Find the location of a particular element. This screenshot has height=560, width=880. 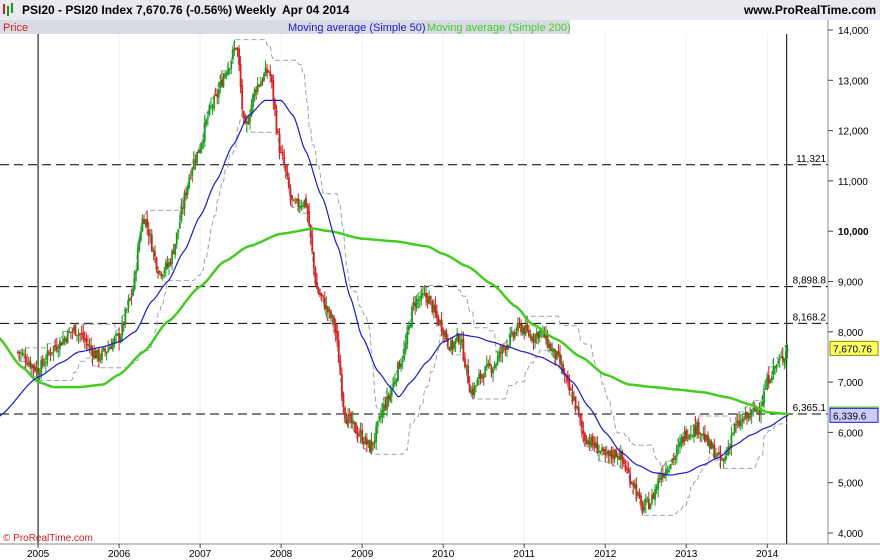

level-label: 8,168.2 is located at coordinates (810, 317).